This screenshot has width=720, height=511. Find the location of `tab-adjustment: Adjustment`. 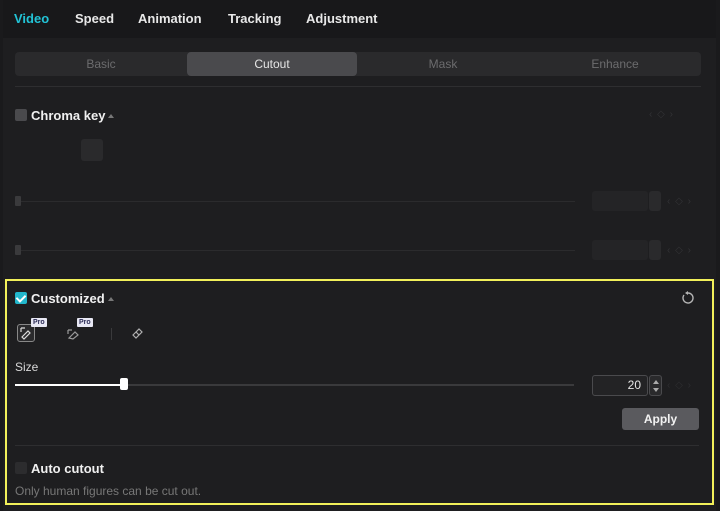

tab-adjustment: Adjustment is located at coordinates (342, 18).